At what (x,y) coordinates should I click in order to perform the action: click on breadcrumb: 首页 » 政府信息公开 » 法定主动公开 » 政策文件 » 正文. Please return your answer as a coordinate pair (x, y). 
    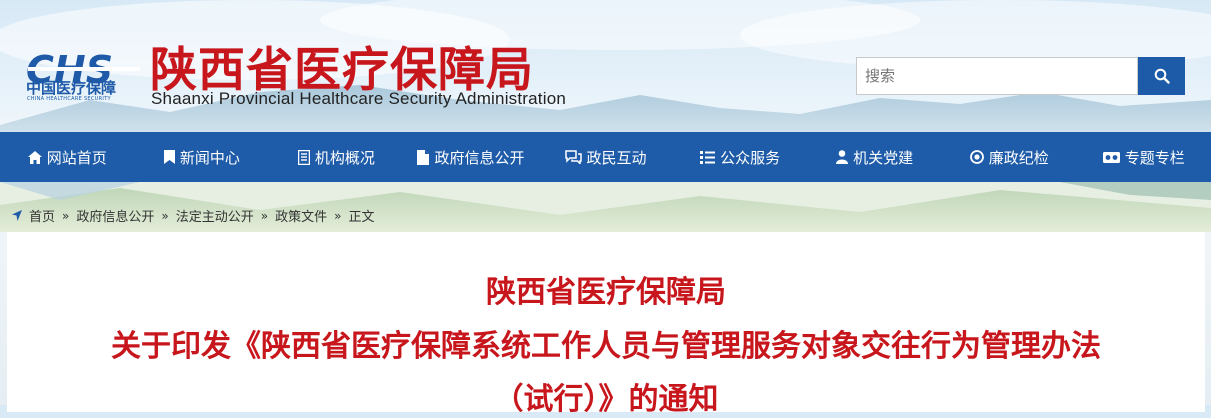
    Looking at the image, I should click on (193, 215).